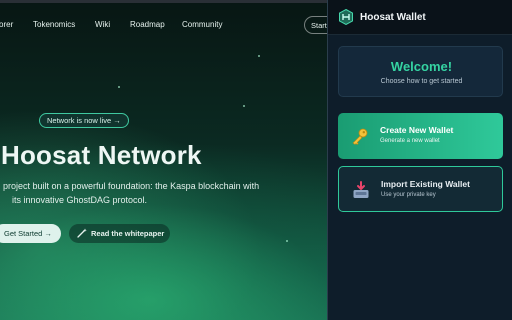 Image resolution: width=512 pixels, height=320 pixels. I want to click on nav-link-explorer: orer, so click(6, 24).